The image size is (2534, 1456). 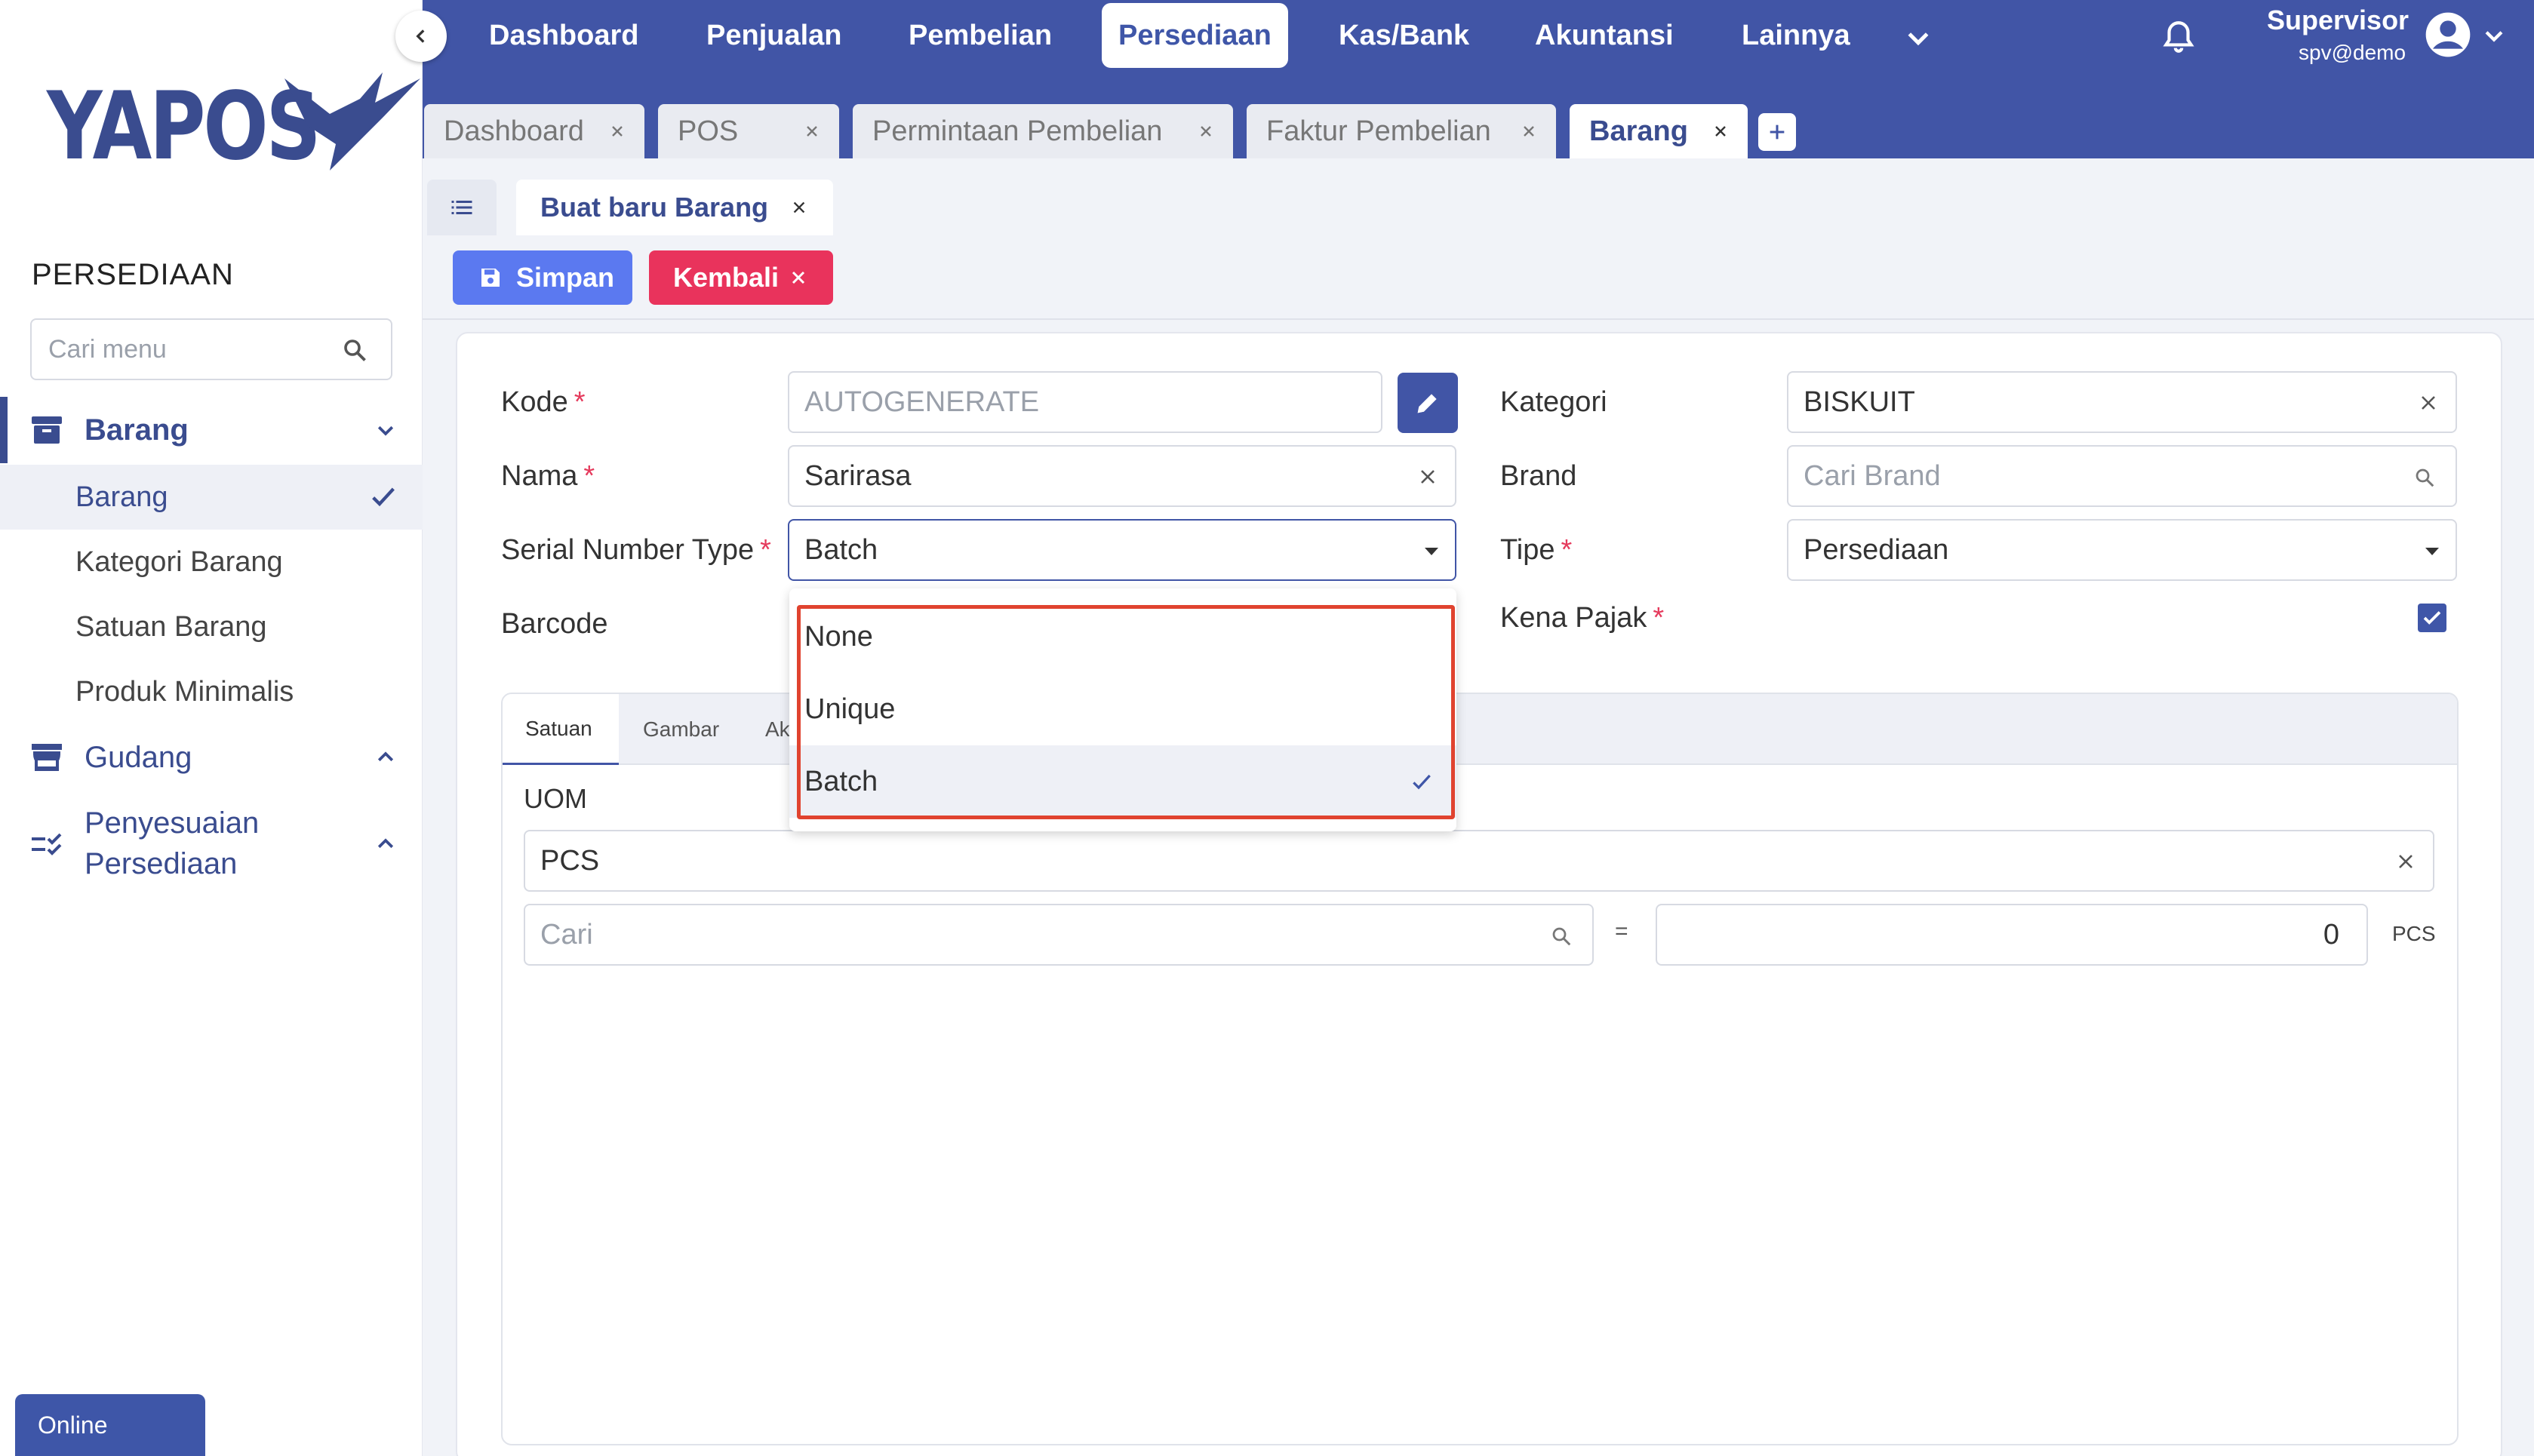 I want to click on tab-pos: POS, so click(x=749, y=131).